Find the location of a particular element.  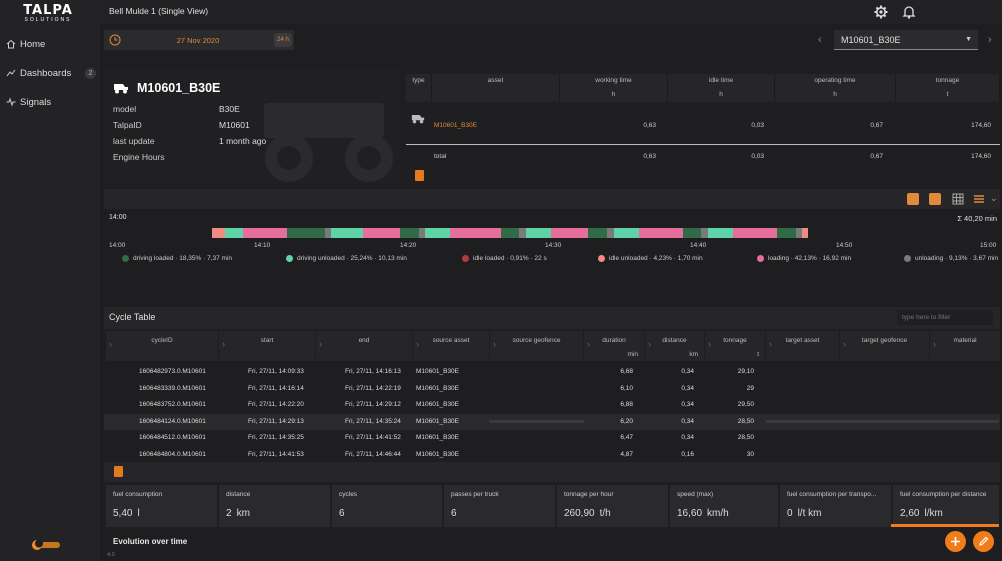

column-header-duration: › duration min is located at coordinates (614, 346).